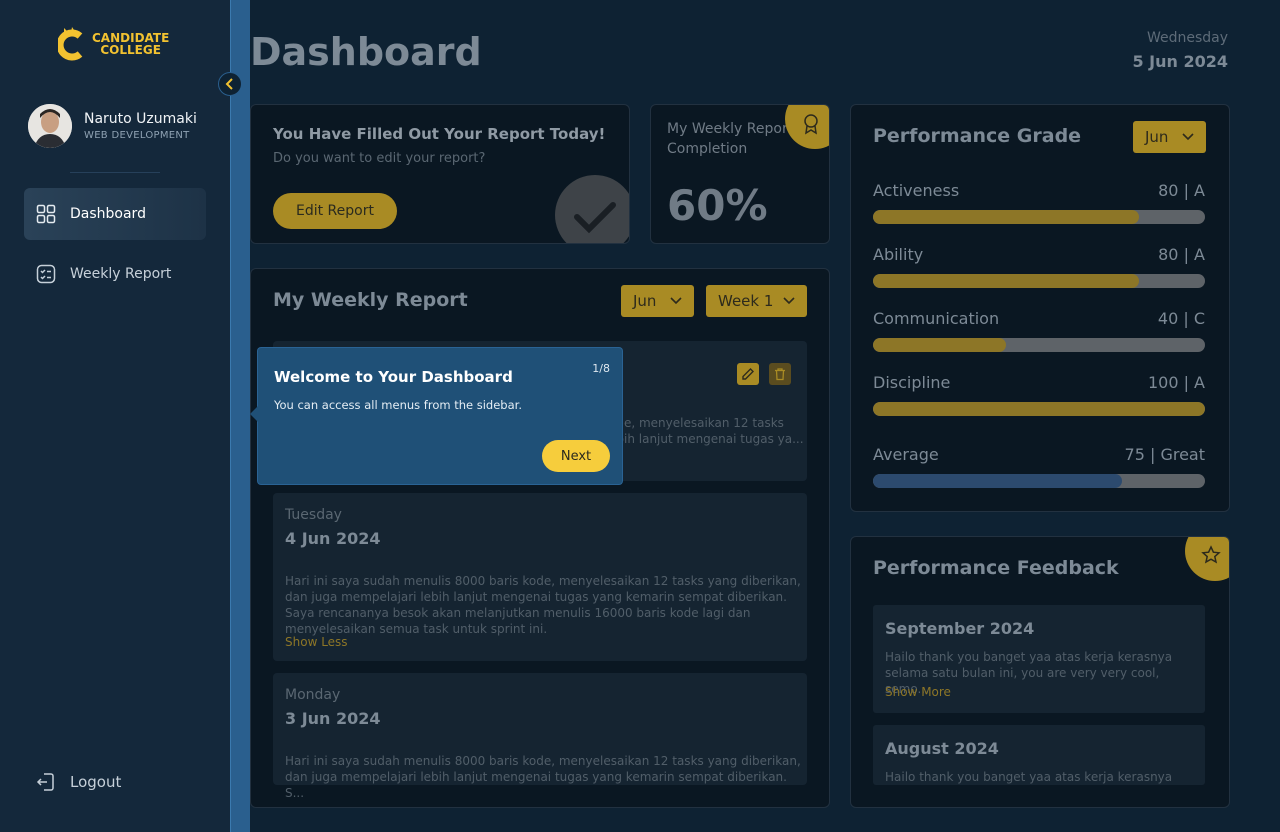 The height and width of the screenshot is (832, 1280). I want to click on performance-feedback-title: Performance Feedback, so click(996, 568).